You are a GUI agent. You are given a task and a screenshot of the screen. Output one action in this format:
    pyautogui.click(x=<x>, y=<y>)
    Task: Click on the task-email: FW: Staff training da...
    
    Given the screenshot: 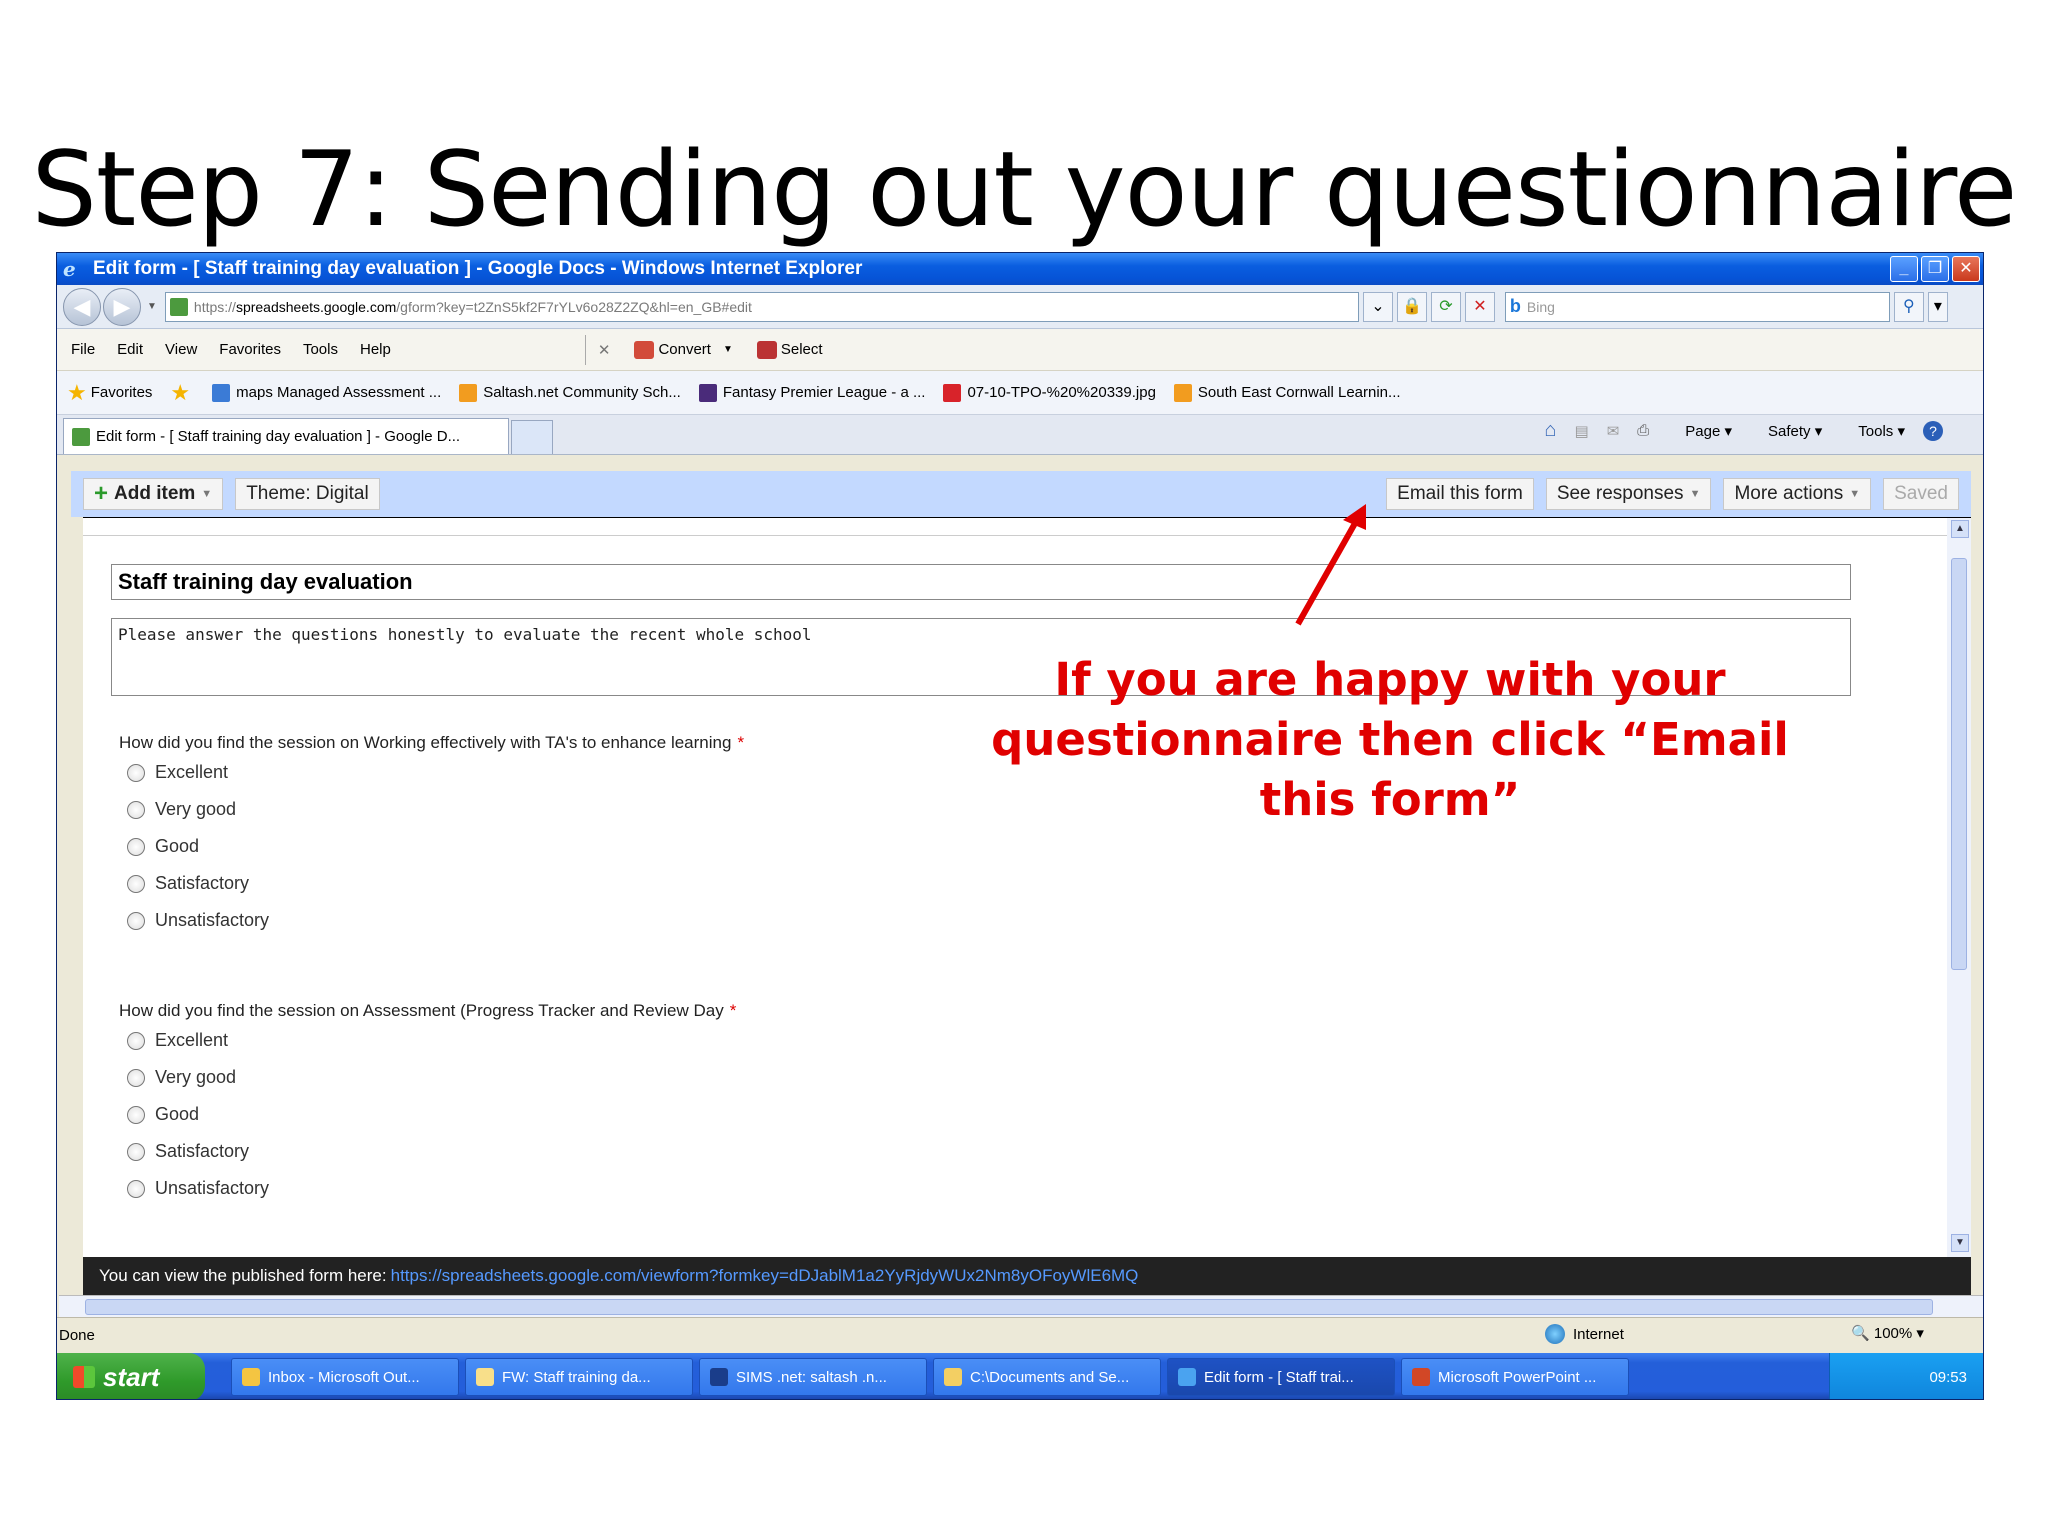 What is the action you would take?
    pyautogui.click(x=579, y=1377)
    